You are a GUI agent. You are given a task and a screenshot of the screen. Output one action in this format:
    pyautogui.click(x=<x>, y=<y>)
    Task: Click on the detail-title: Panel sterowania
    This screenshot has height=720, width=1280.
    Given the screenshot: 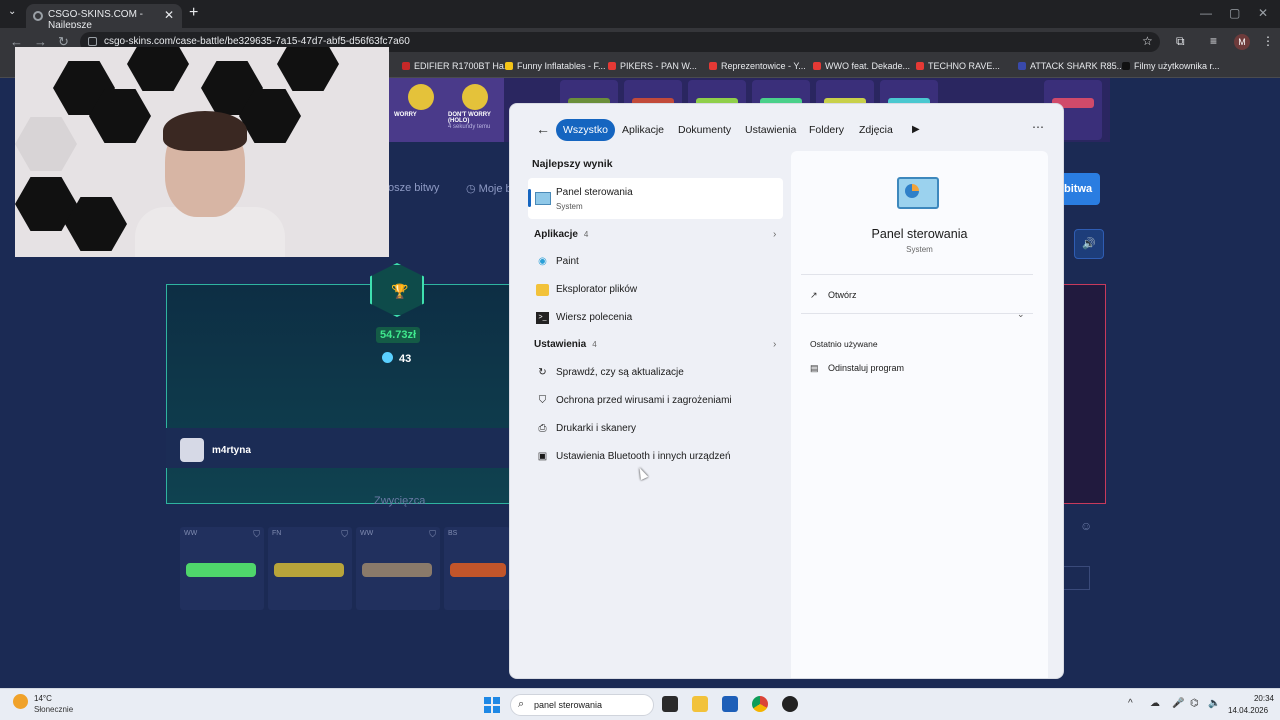 What is the action you would take?
    pyautogui.click(x=919, y=234)
    